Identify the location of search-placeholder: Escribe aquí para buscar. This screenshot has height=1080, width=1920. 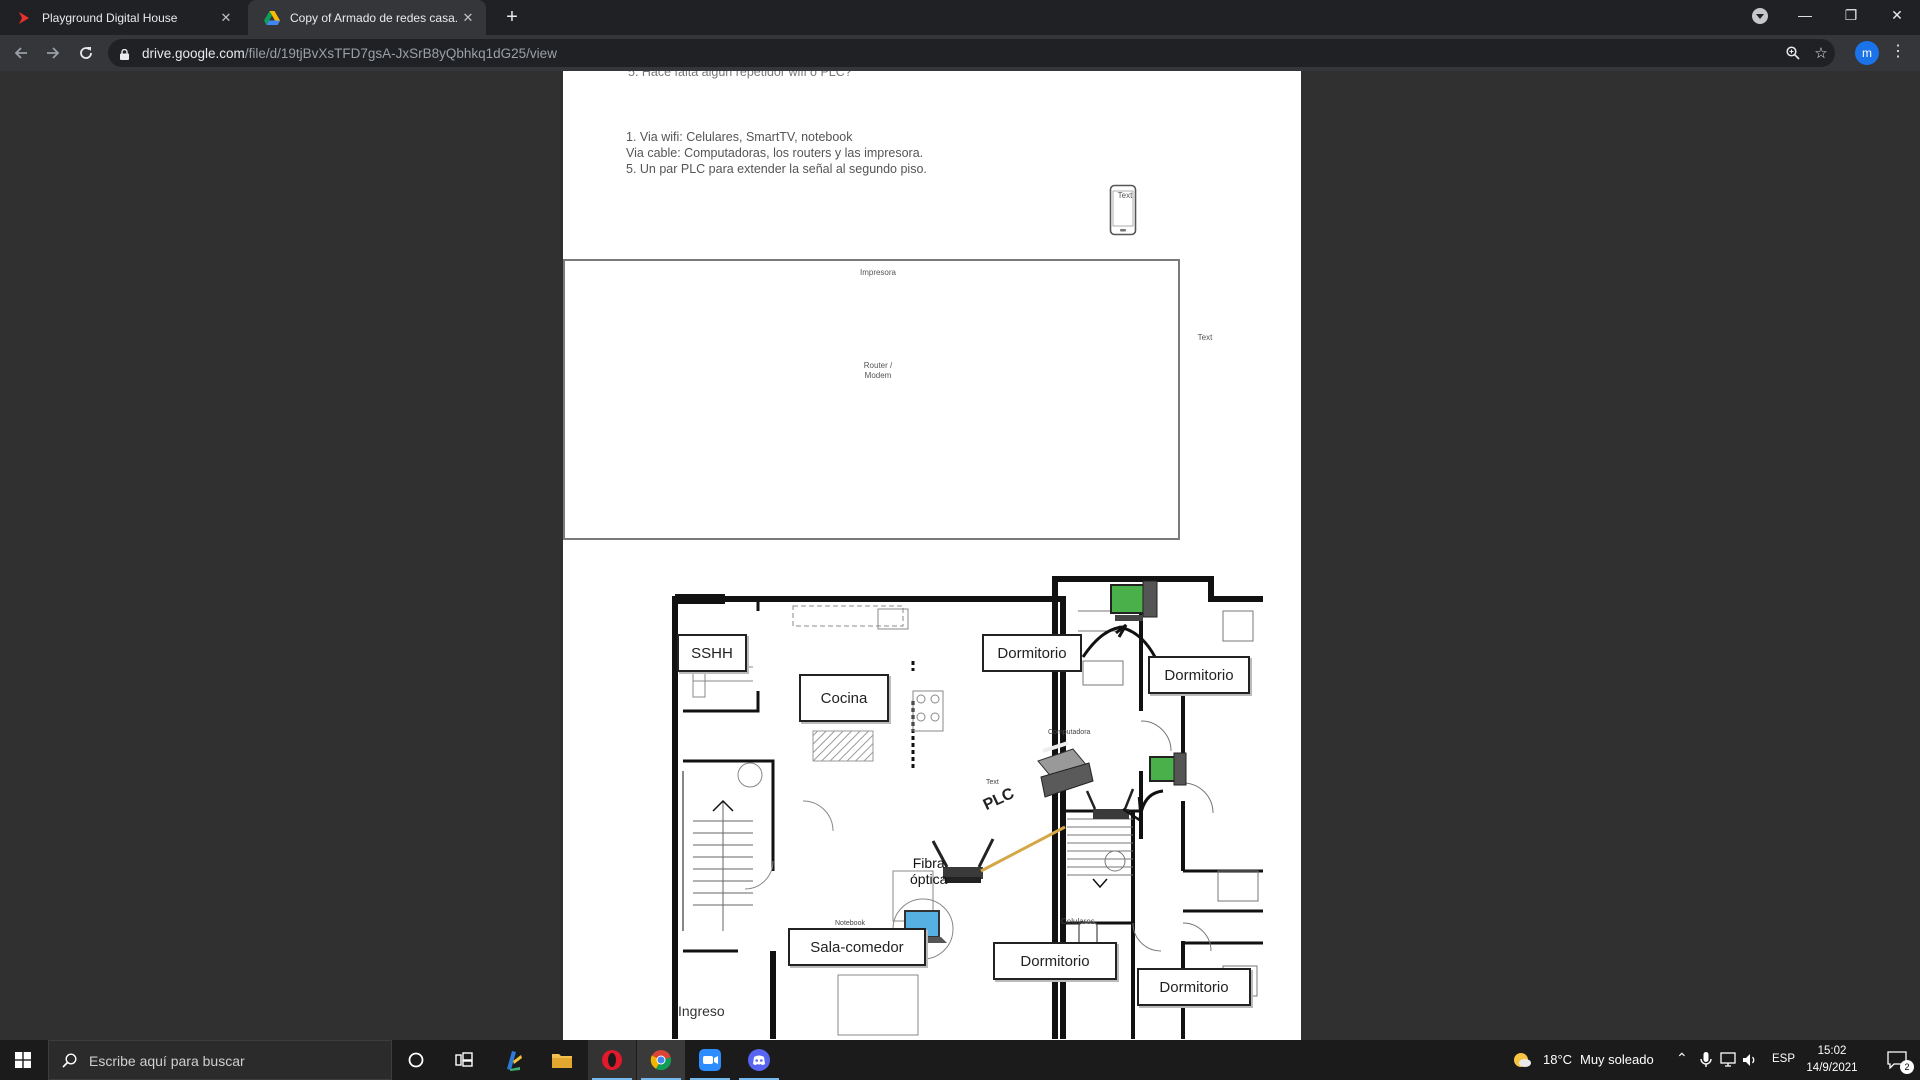
(167, 1061).